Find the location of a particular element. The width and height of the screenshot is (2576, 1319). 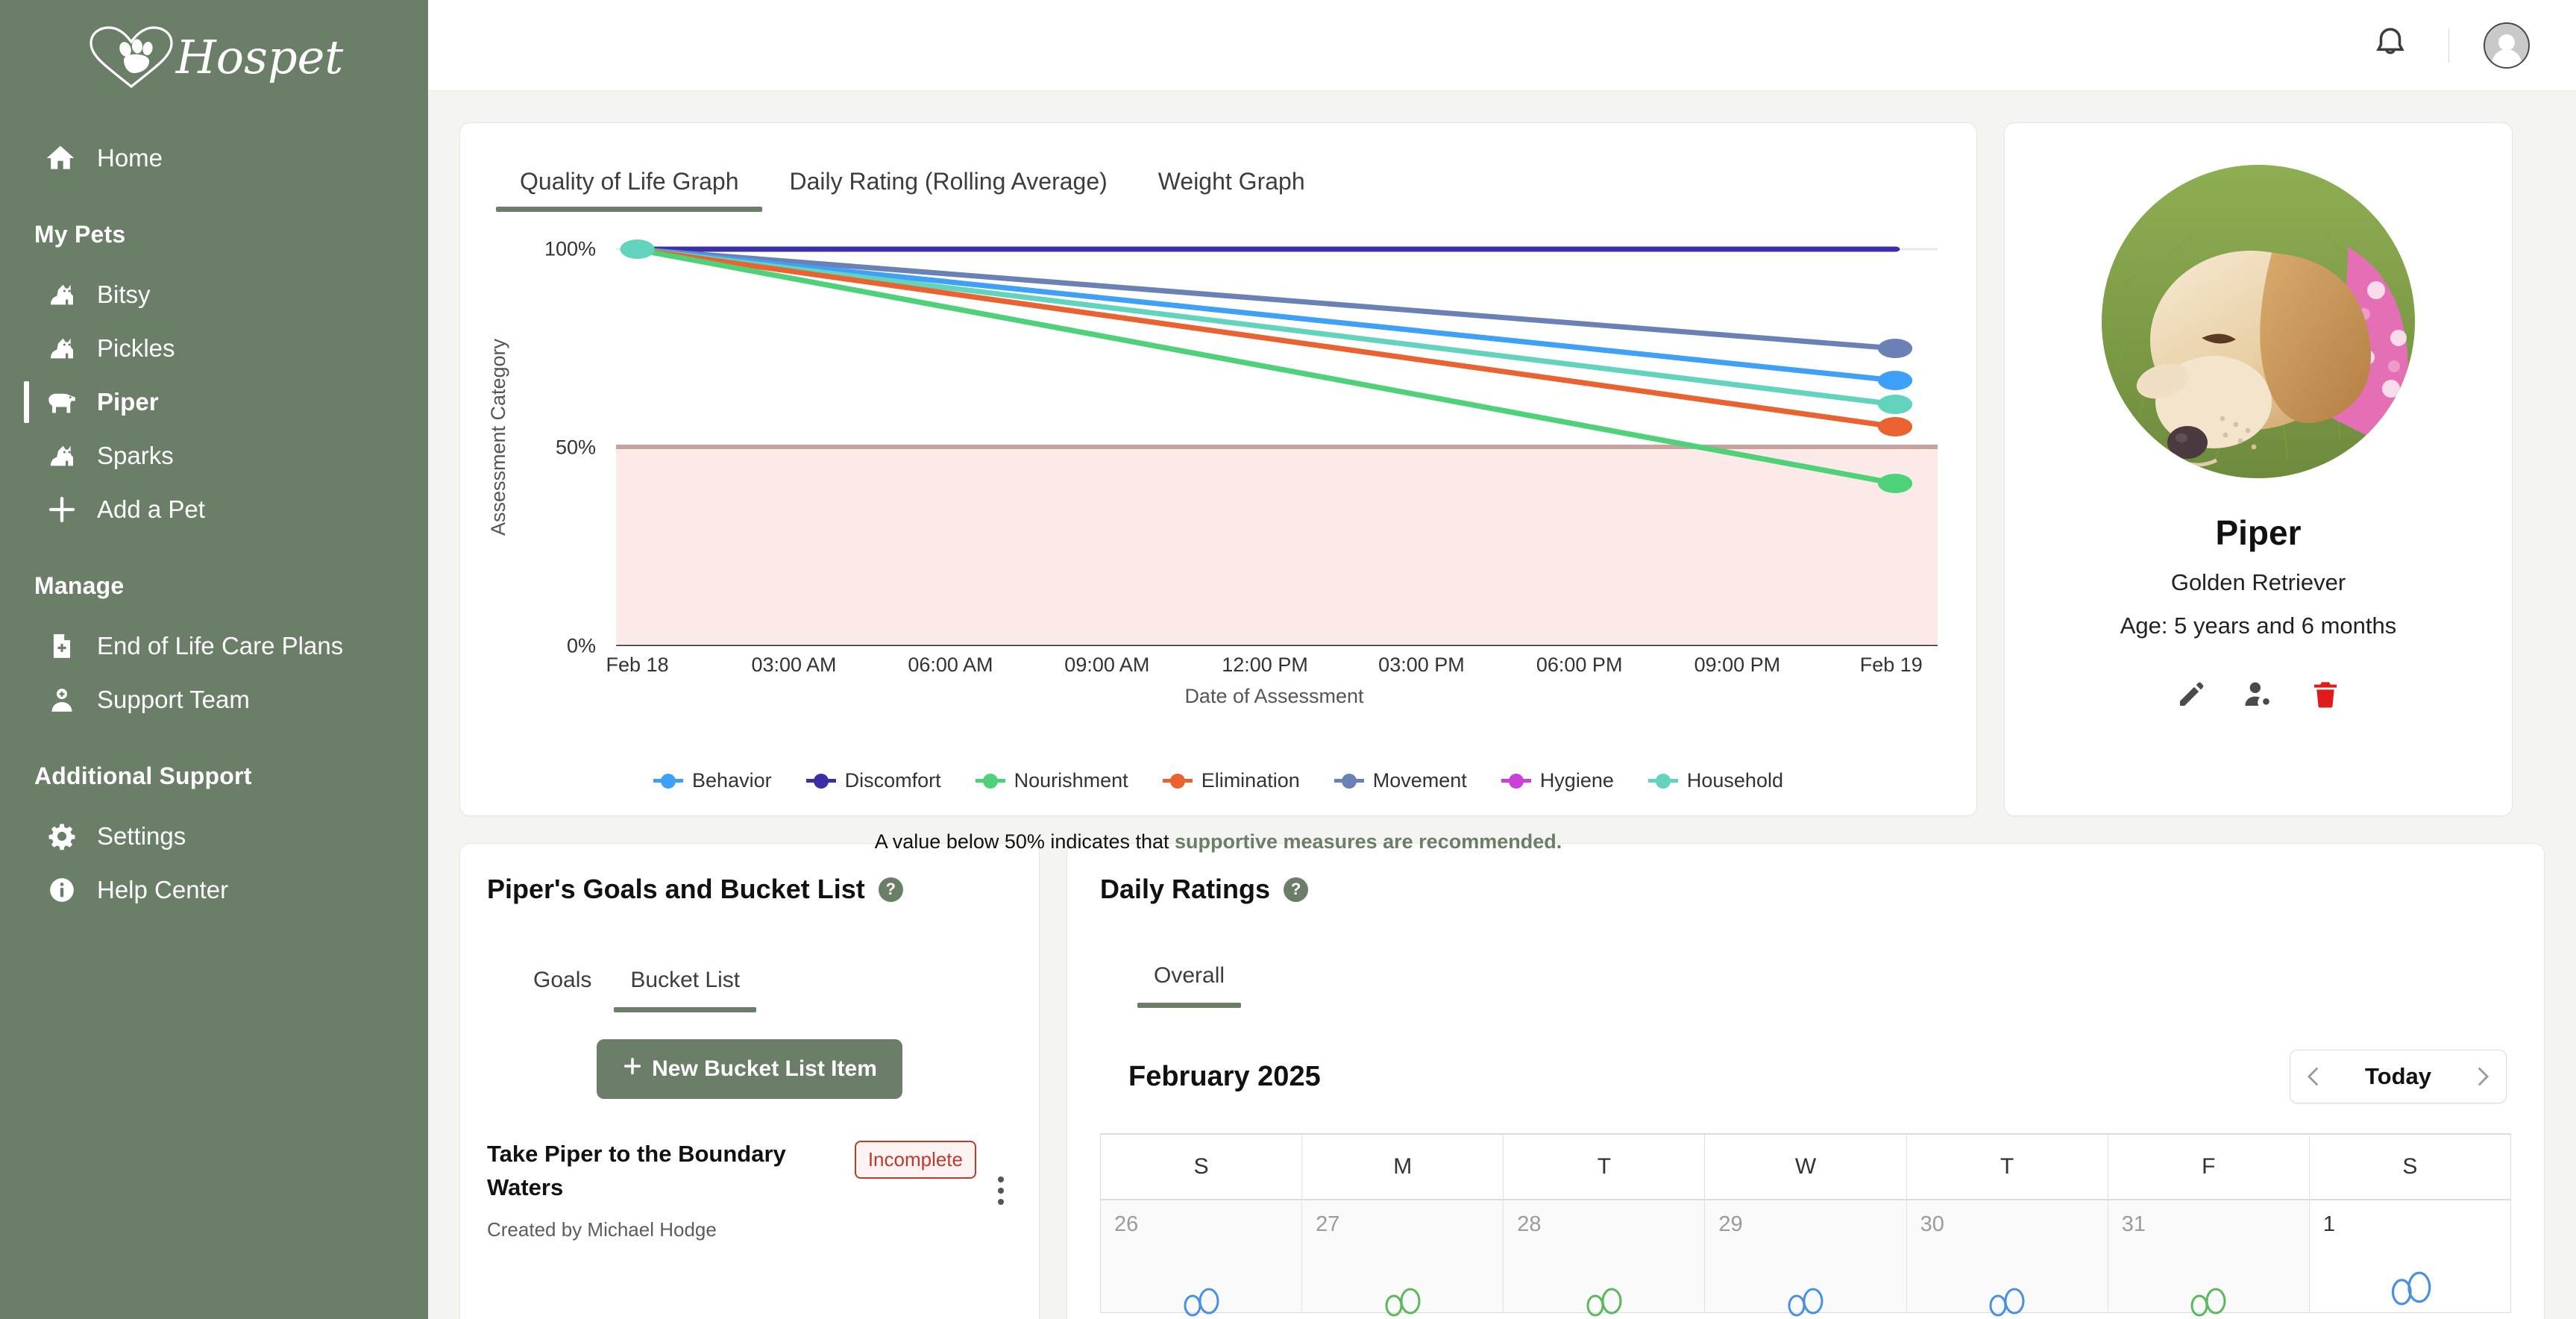

more-options-icon is located at coordinates (1001, 1191).